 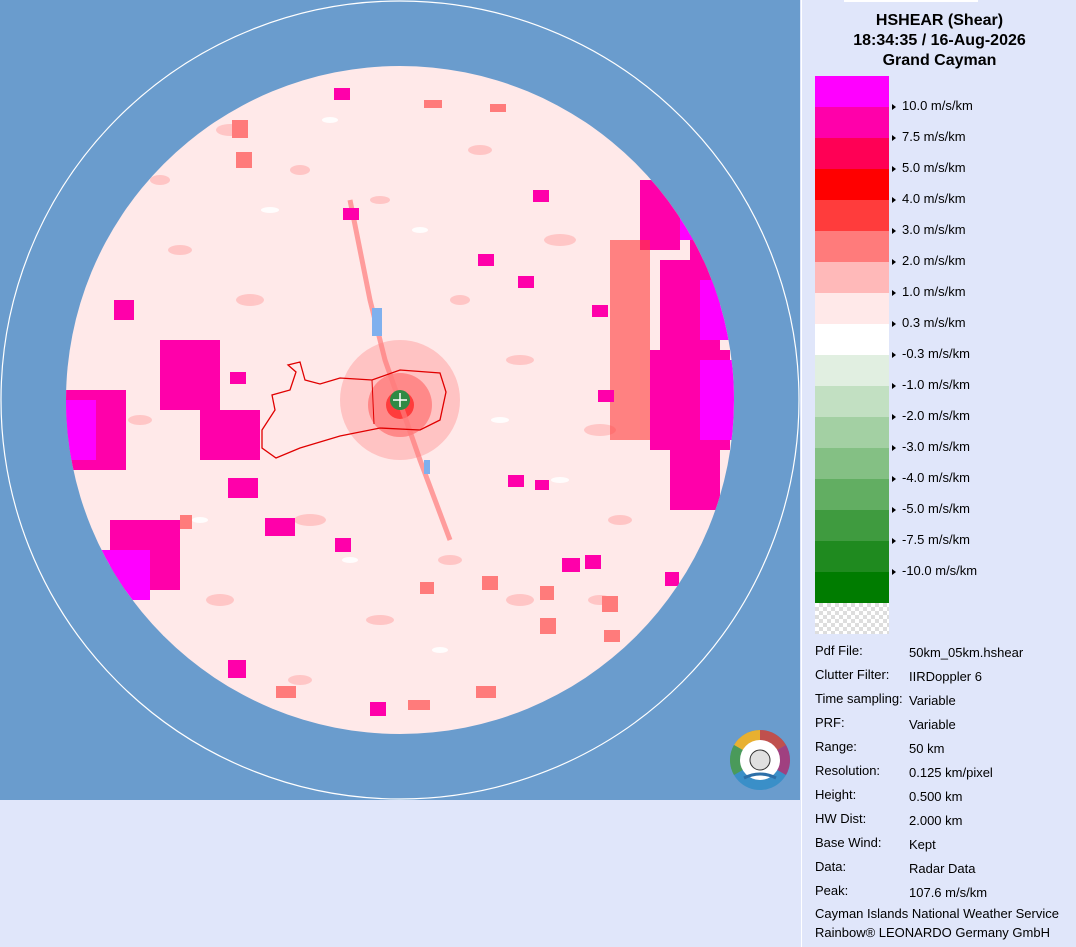 I want to click on legend-label: 1.0 m/s/km, so click(x=929, y=291).